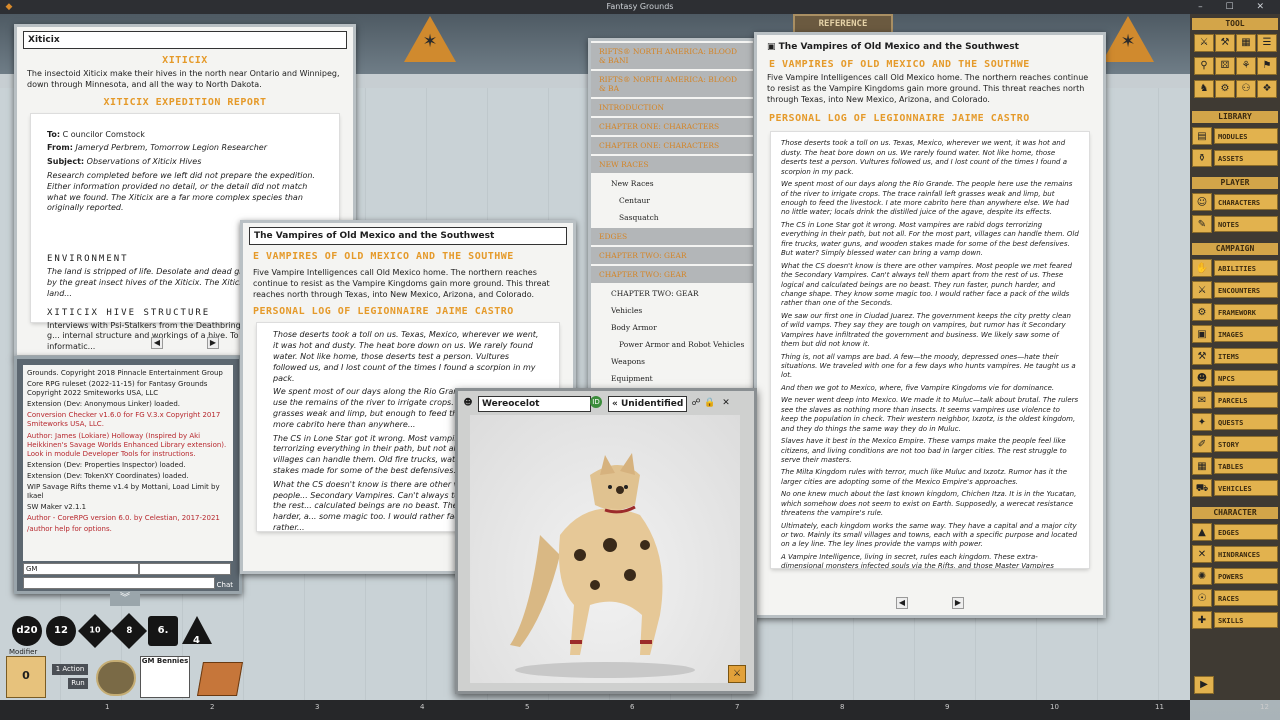 Image resolution: width=1280 pixels, height=720 pixels. Describe the element at coordinates (1202, 466) in the screenshot. I see `tables-icon: ▦` at that location.